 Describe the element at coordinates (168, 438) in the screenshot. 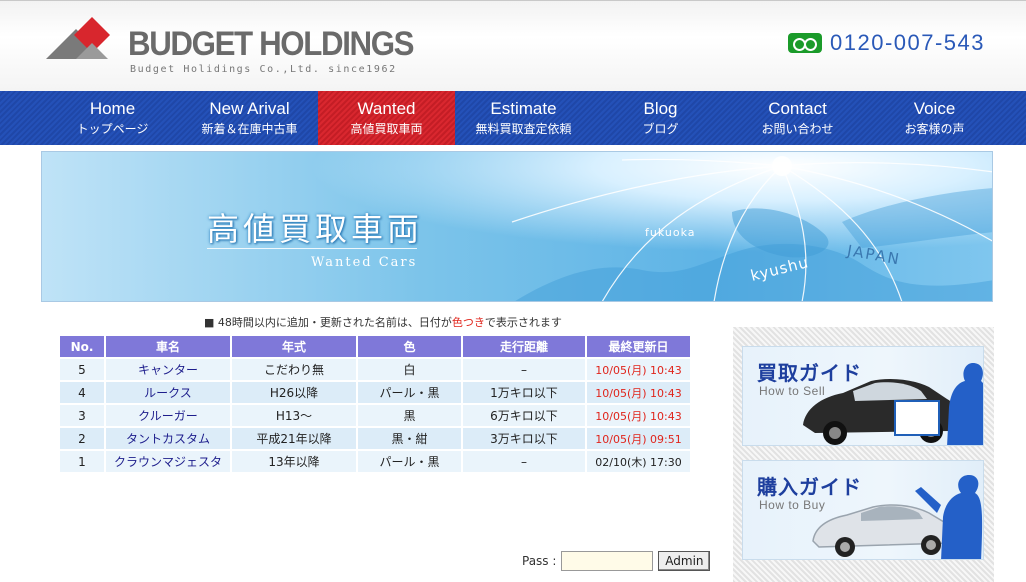

I see `cell-car-name: タントカスタム` at that location.